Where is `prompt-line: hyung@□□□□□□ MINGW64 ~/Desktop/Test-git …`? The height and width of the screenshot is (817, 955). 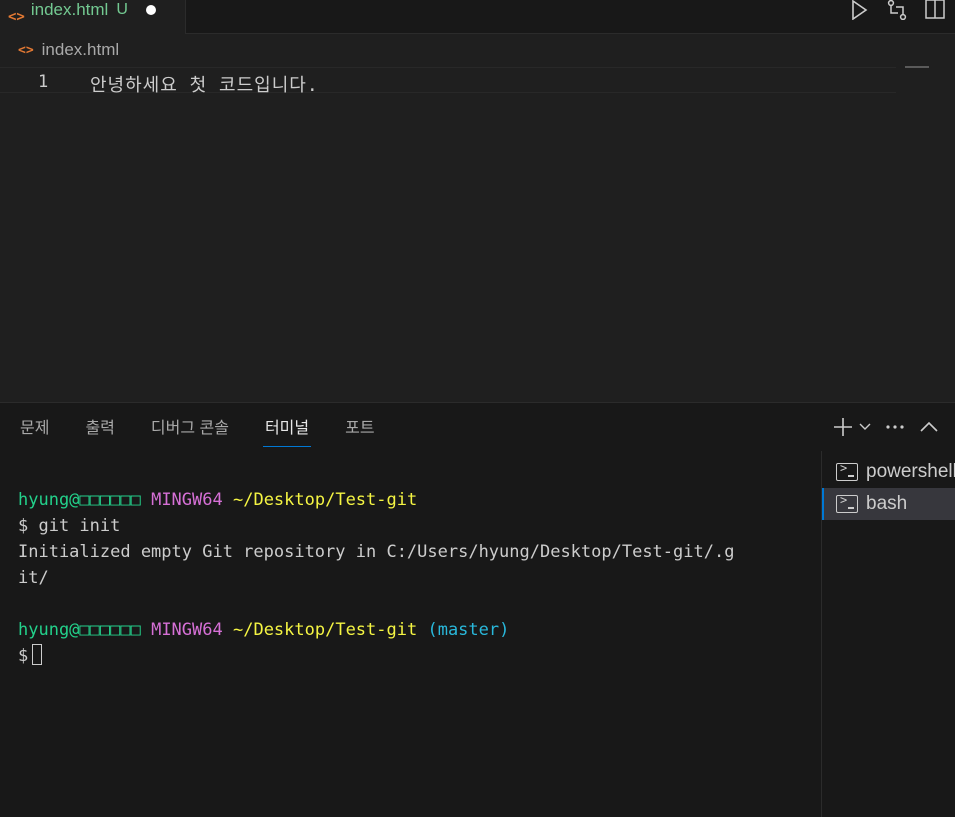
prompt-line: hyung@□□□□□□ MINGW64 ~/Desktop/Test-git … is located at coordinates (413, 630).